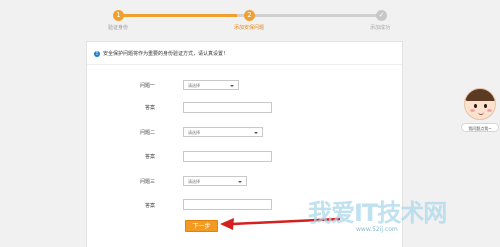 The image size is (500, 247). Describe the element at coordinates (377, 229) in the screenshot. I see `watermark-url: www.52ij.com` at that location.